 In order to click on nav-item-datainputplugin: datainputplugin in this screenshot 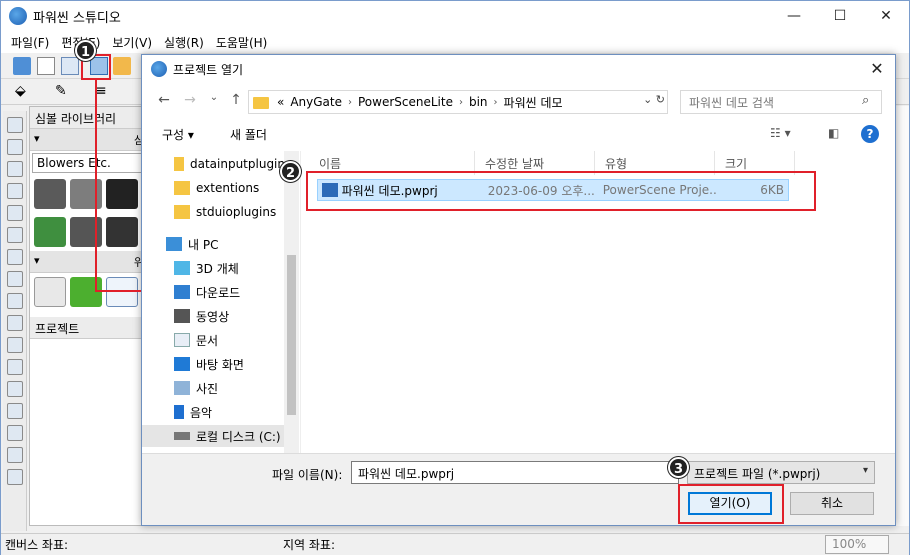, I will do `click(213, 164)`.